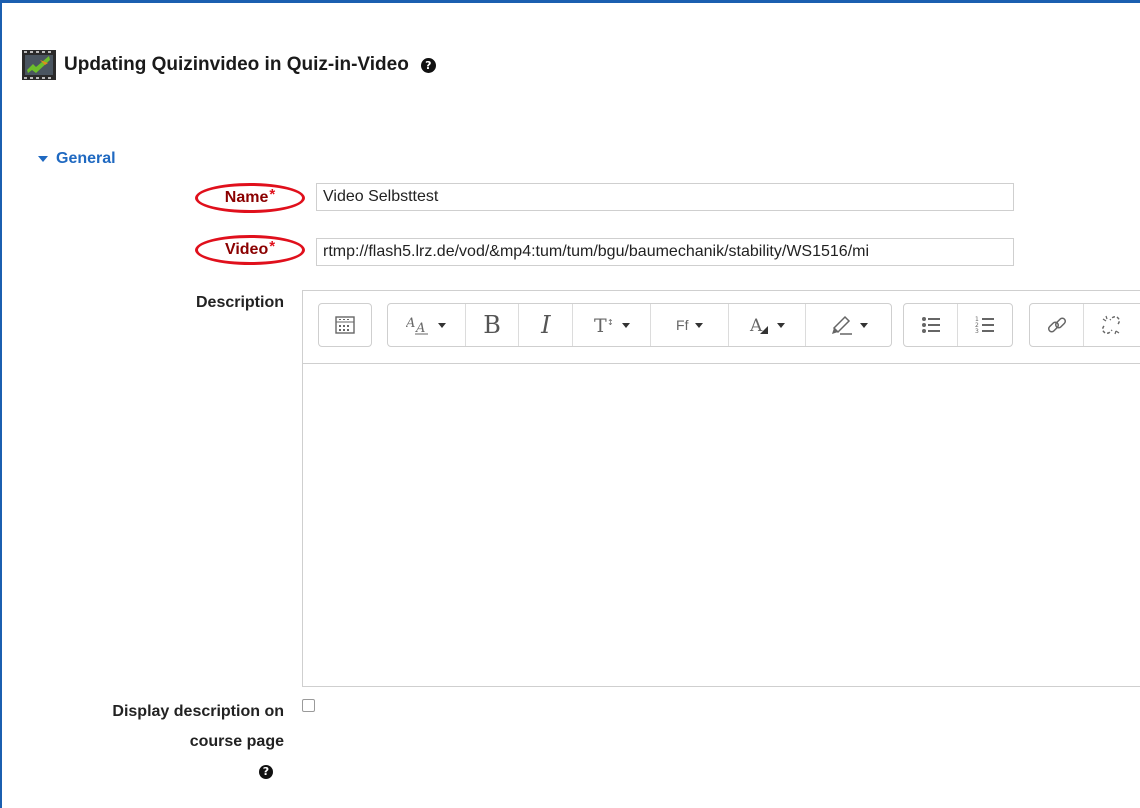 The image size is (1140, 808). What do you see at coordinates (1111, 325) in the screenshot?
I see `unlink-icon` at bounding box center [1111, 325].